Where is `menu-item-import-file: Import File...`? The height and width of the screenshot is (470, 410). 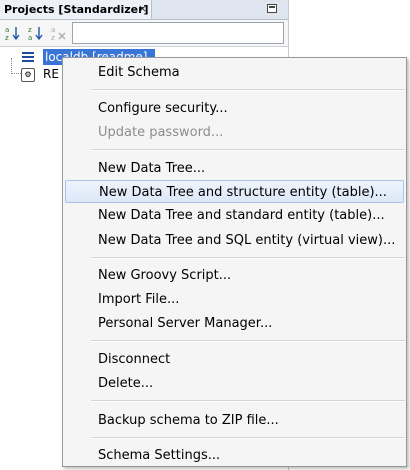
menu-item-import-file: Import File... is located at coordinates (234, 299).